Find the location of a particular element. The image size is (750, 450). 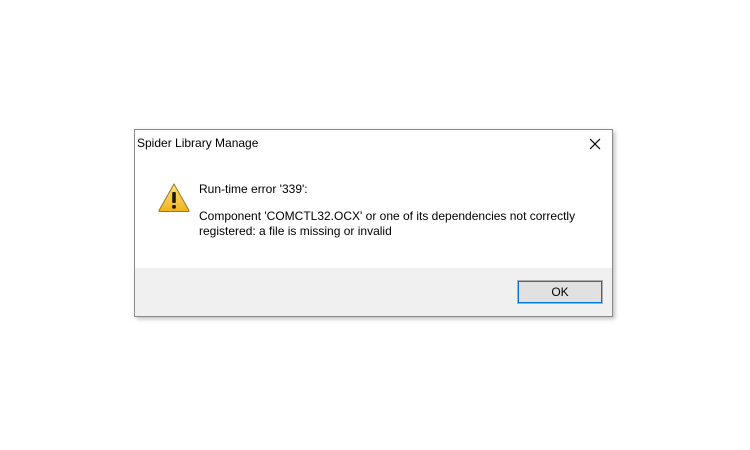

dialog-footer: OK is located at coordinates (373, 292).